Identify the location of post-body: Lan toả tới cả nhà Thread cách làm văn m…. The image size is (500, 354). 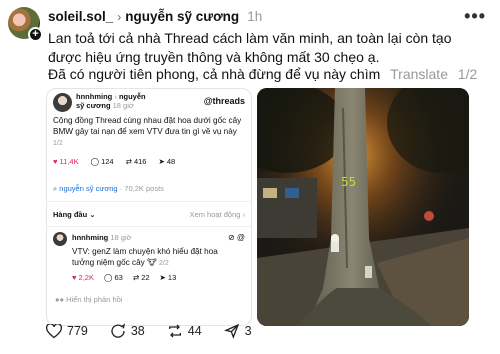
(250, 47).